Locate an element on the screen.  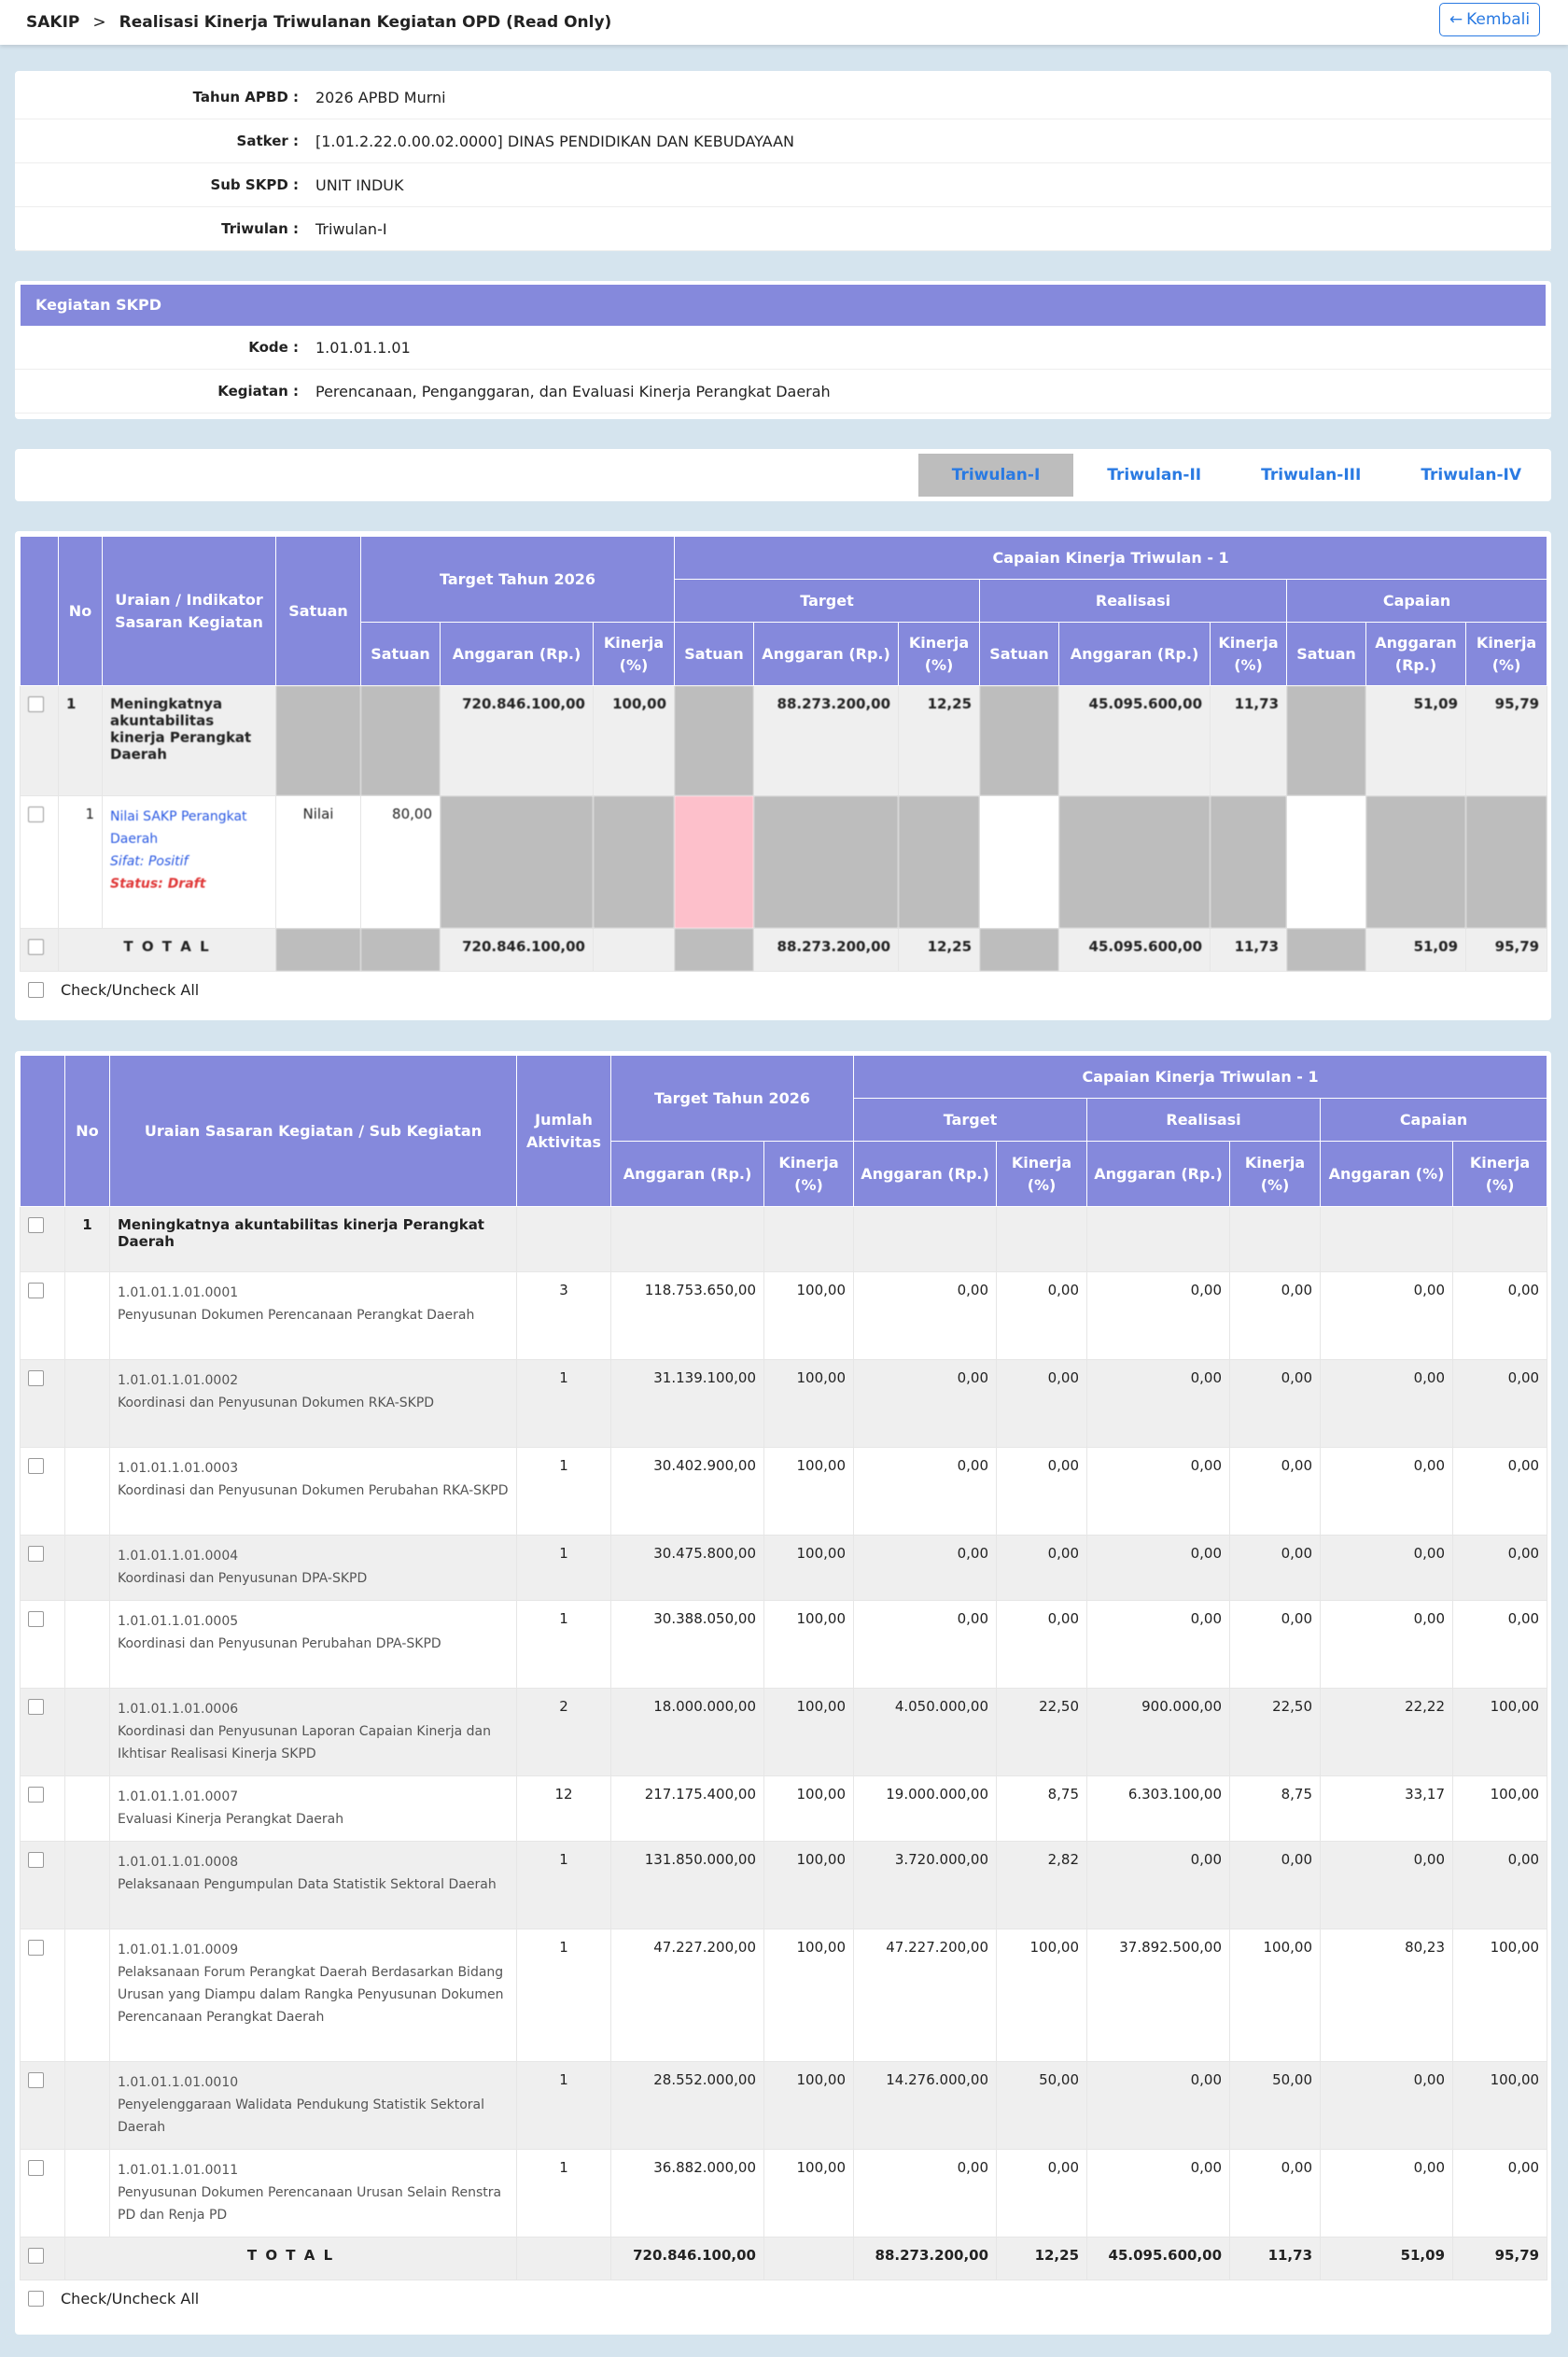
indikator-name: Nilai SAKP Perangkat Daerah is located at coordinates (189, 828).